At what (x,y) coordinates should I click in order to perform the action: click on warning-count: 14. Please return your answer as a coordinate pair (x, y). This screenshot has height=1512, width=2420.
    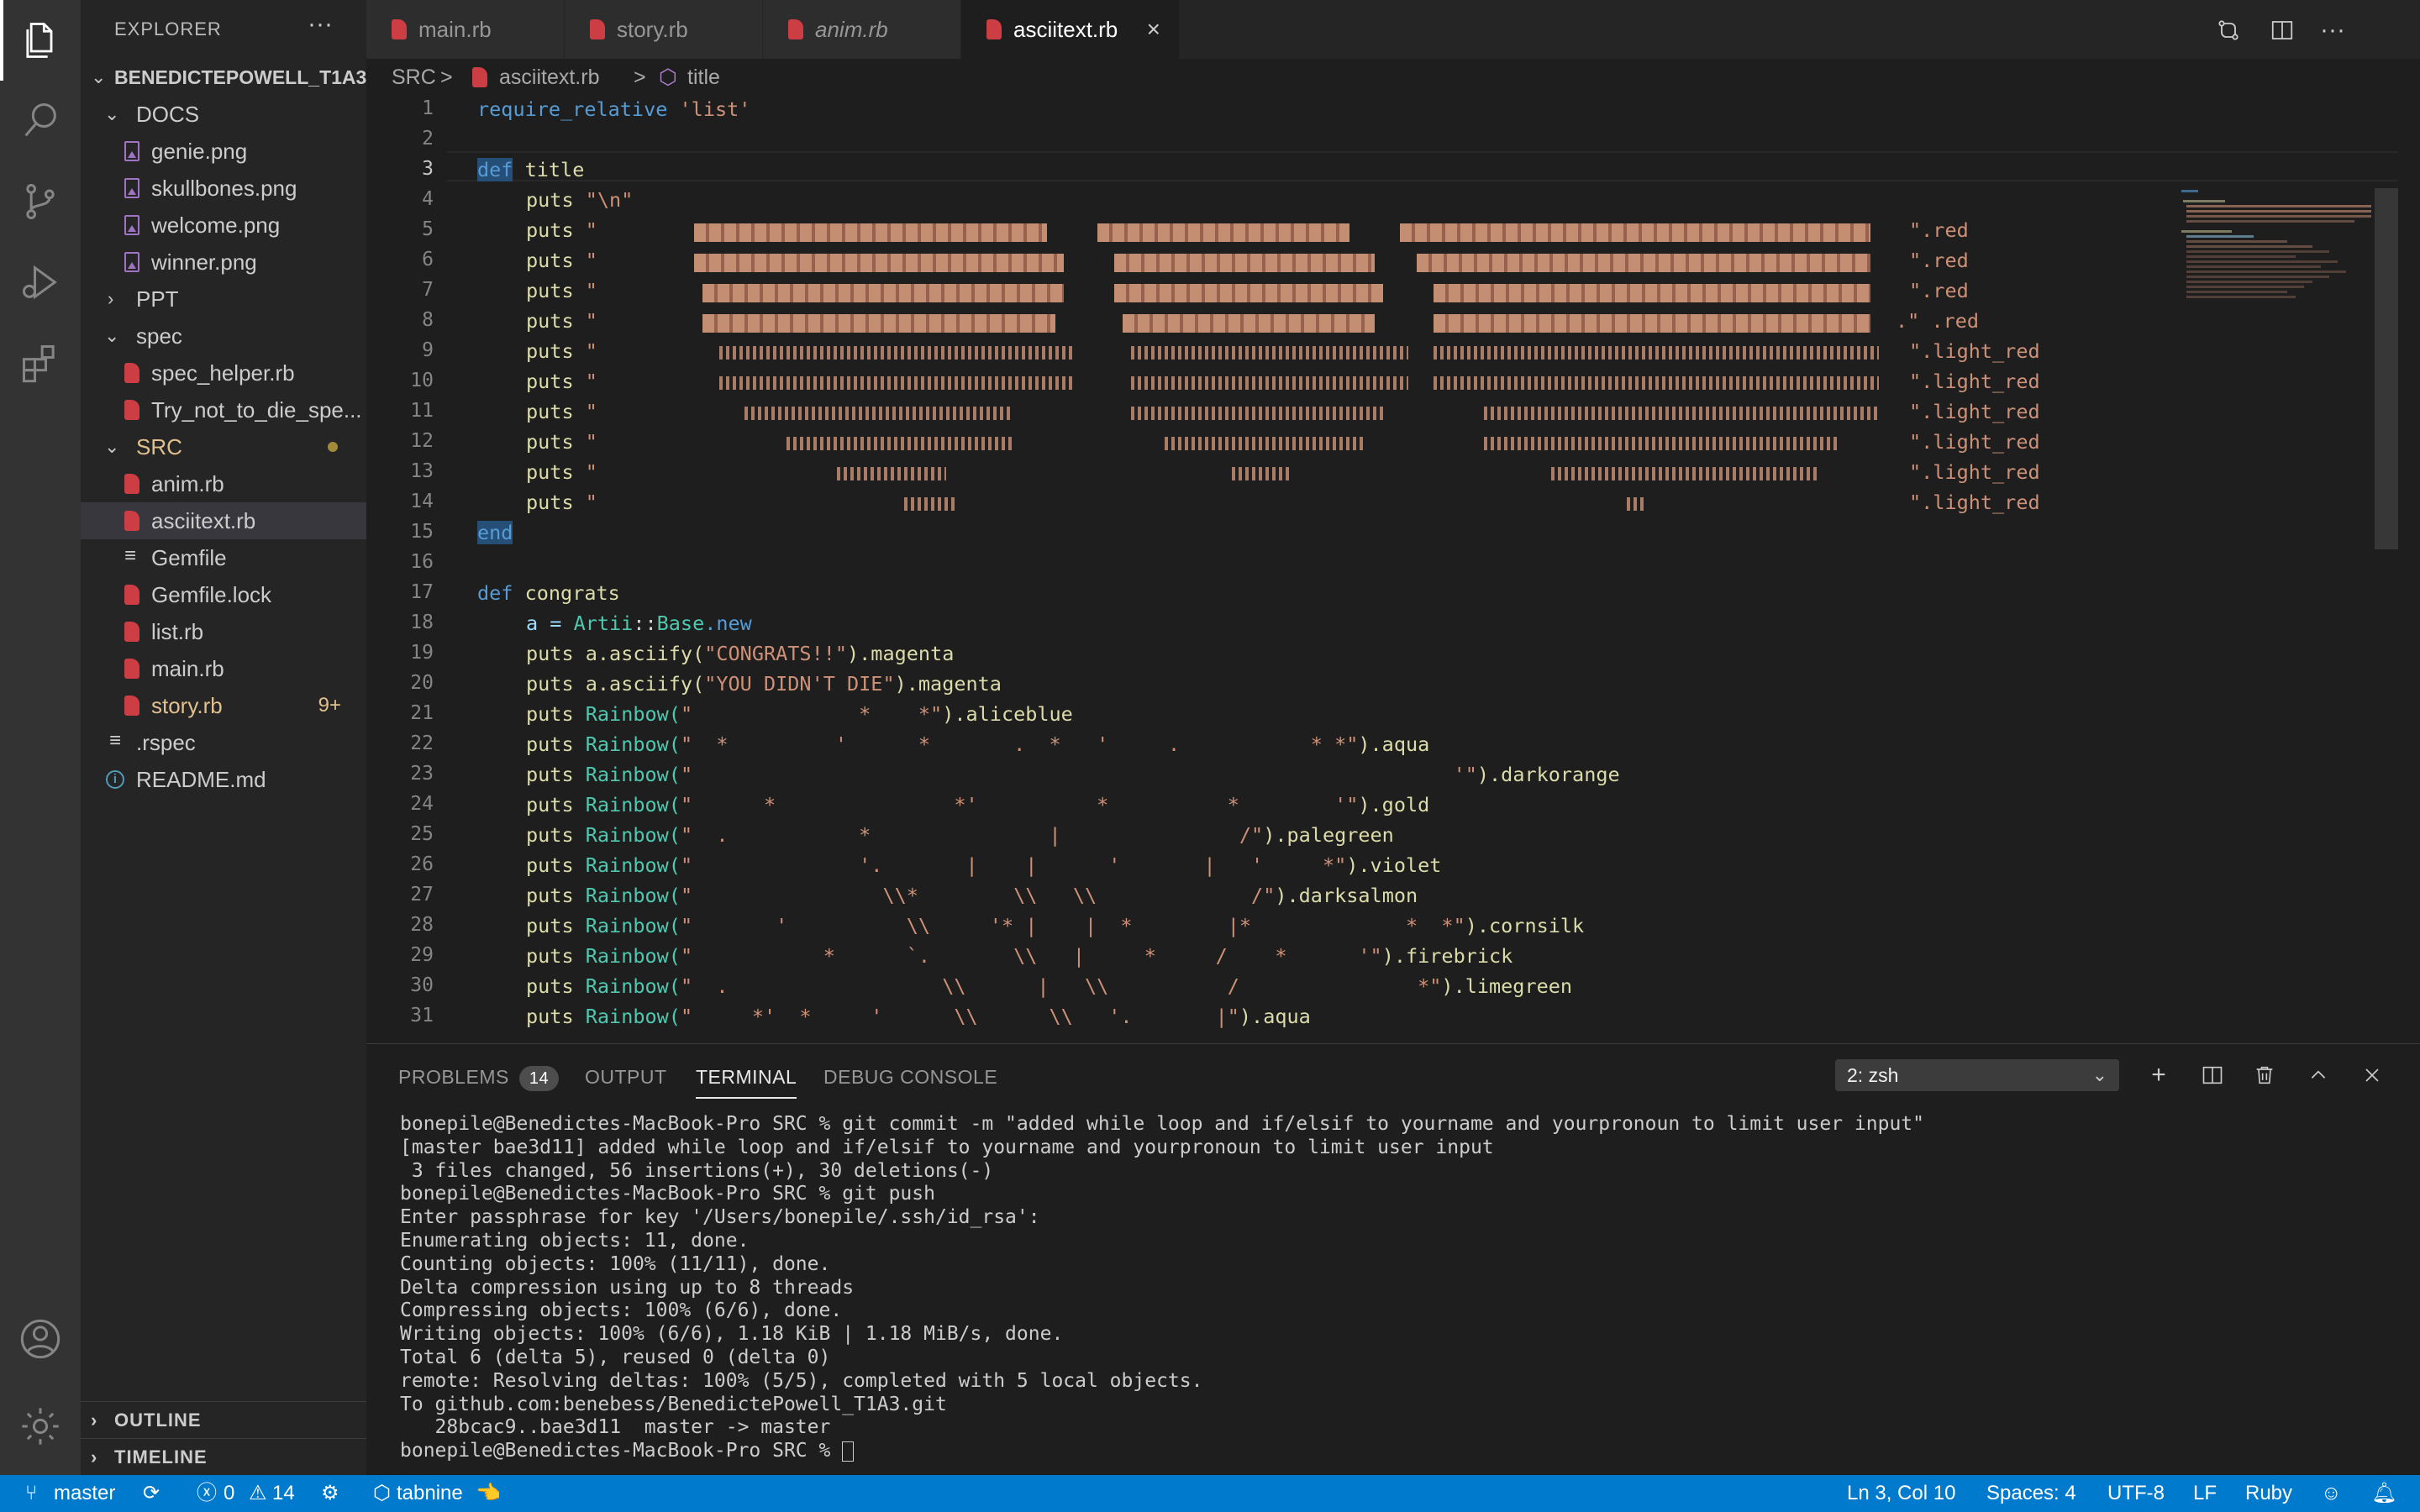
    Looking at the image, I should click on (284, 1493).